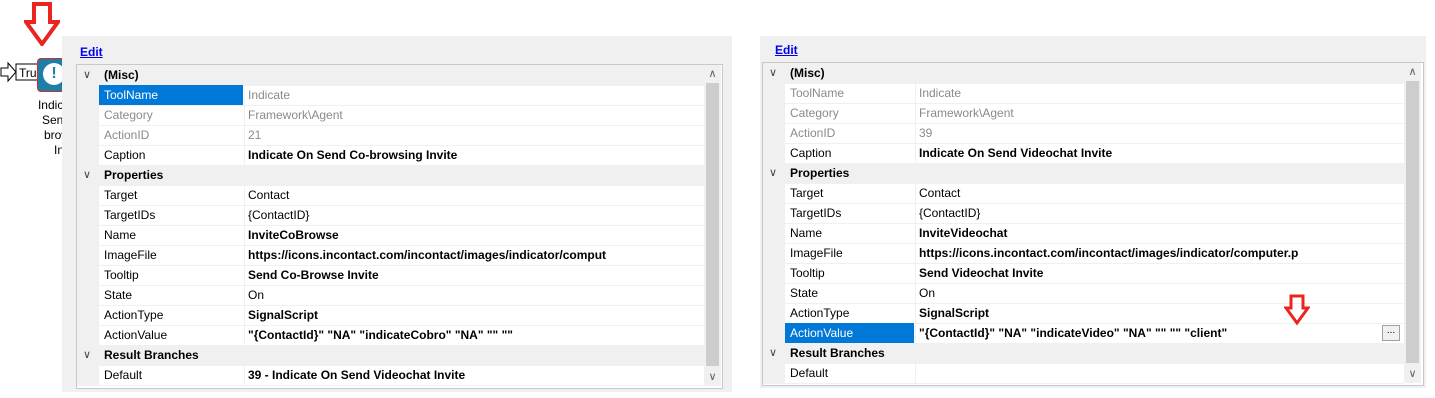 The width and height of the screenshot is (1435, 398). What do you see at coordinates (1159, 133) in the screenshot?
I see `property-value: 39` at bounding box center [1159, 133].